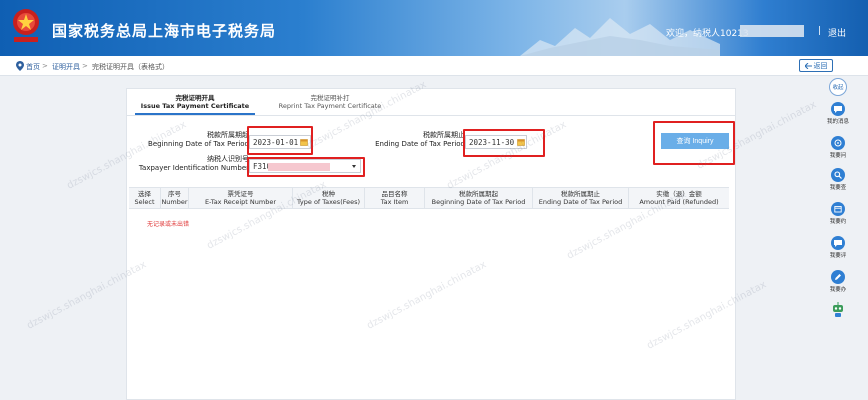  Describe the element at coordinates (168, 224) in the screenshot. I see `no-records-message: 无记录或未出错` at that location.